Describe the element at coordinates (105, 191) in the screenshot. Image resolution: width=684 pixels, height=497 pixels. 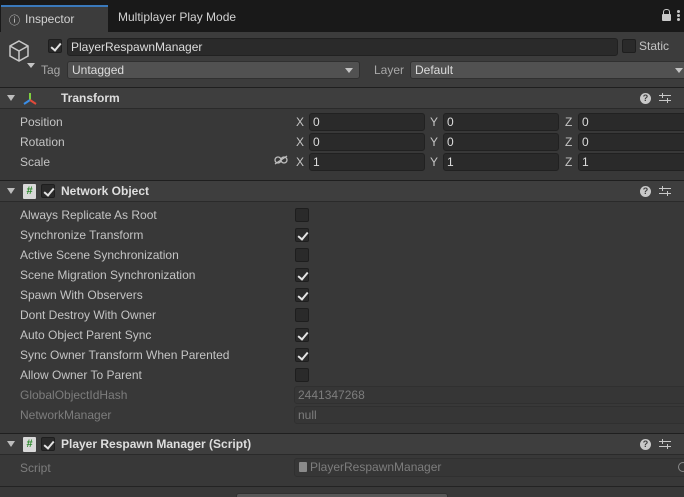
I see `network-object-title: Network Object` at that location.